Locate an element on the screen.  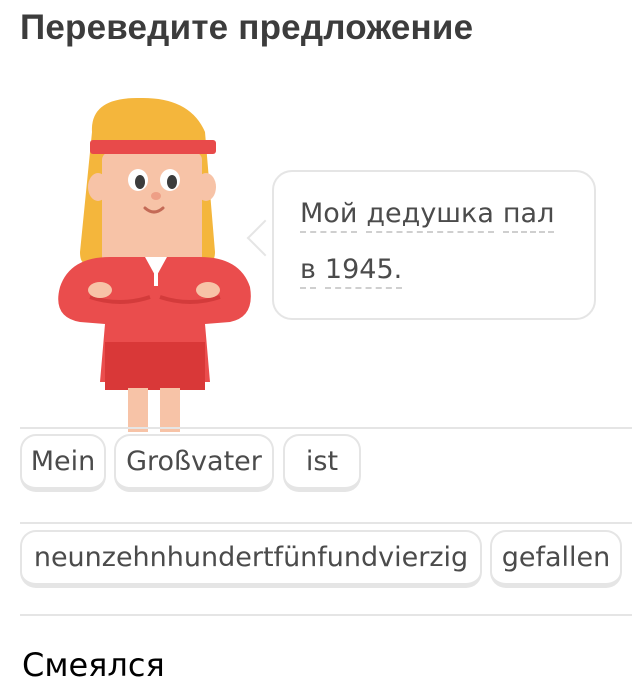
prompt-word: в is located at coordinates (308, 271).